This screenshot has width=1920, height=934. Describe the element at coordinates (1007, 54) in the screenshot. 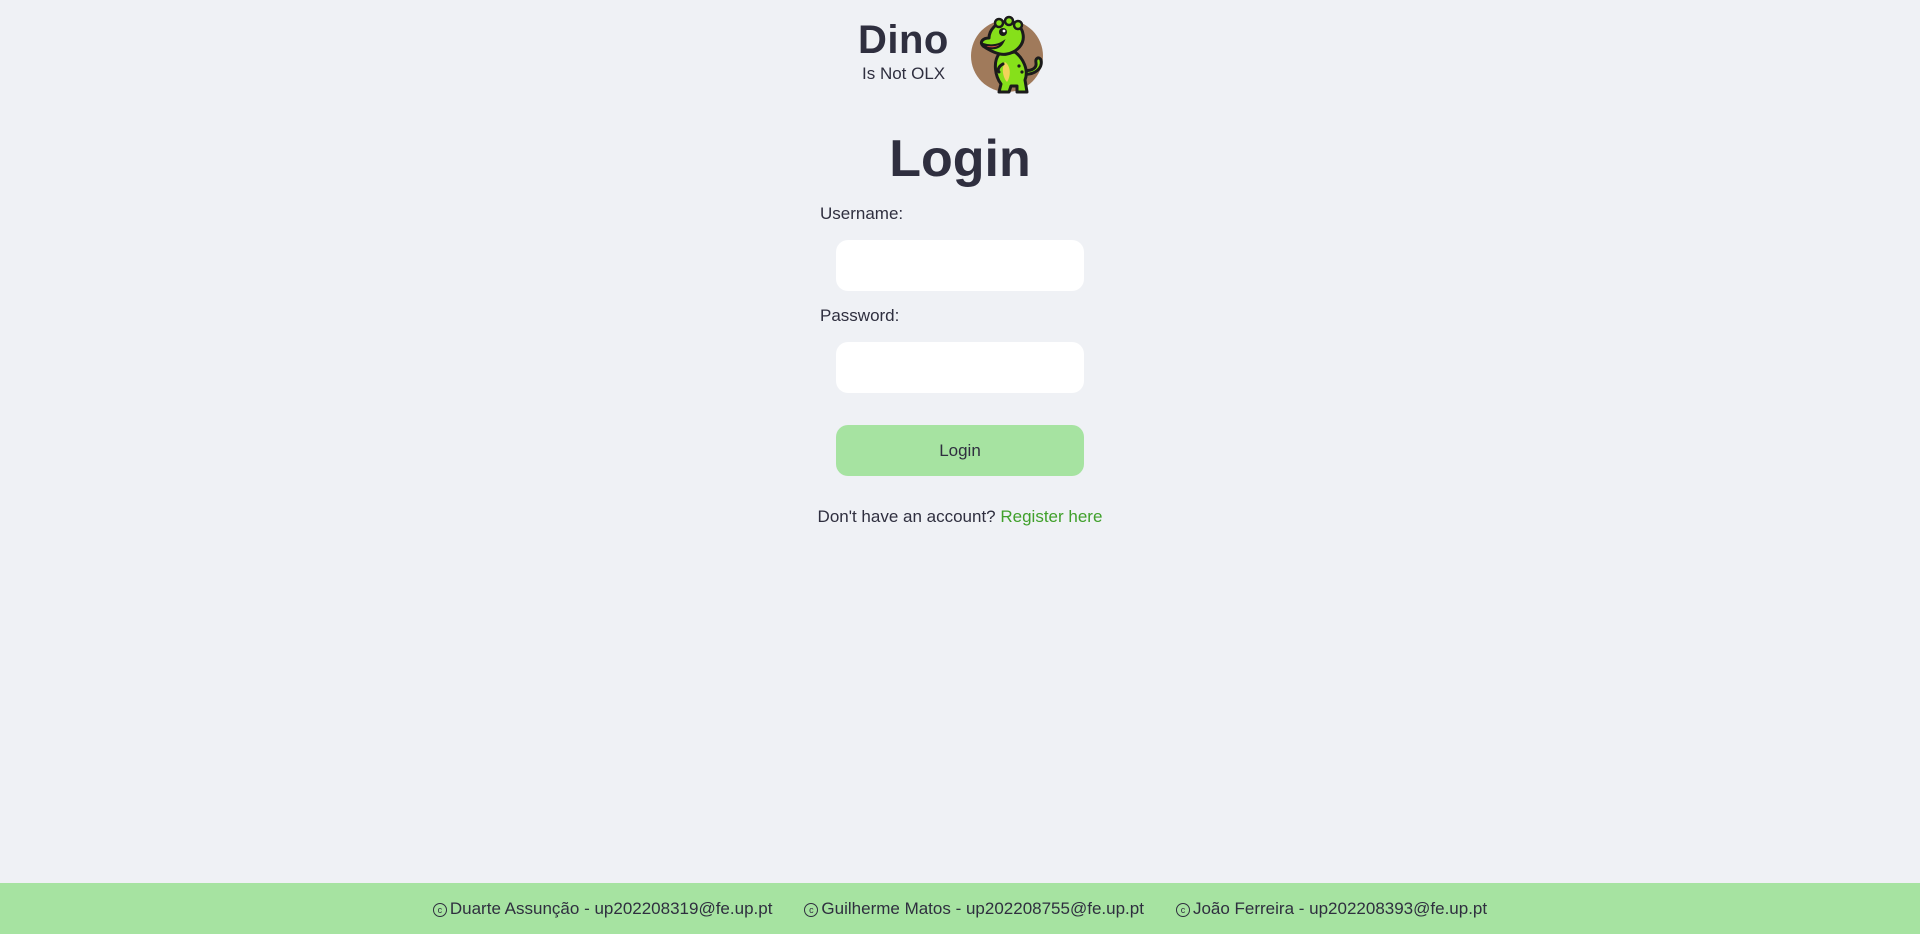

I see `dinosaur-icon` at that location.